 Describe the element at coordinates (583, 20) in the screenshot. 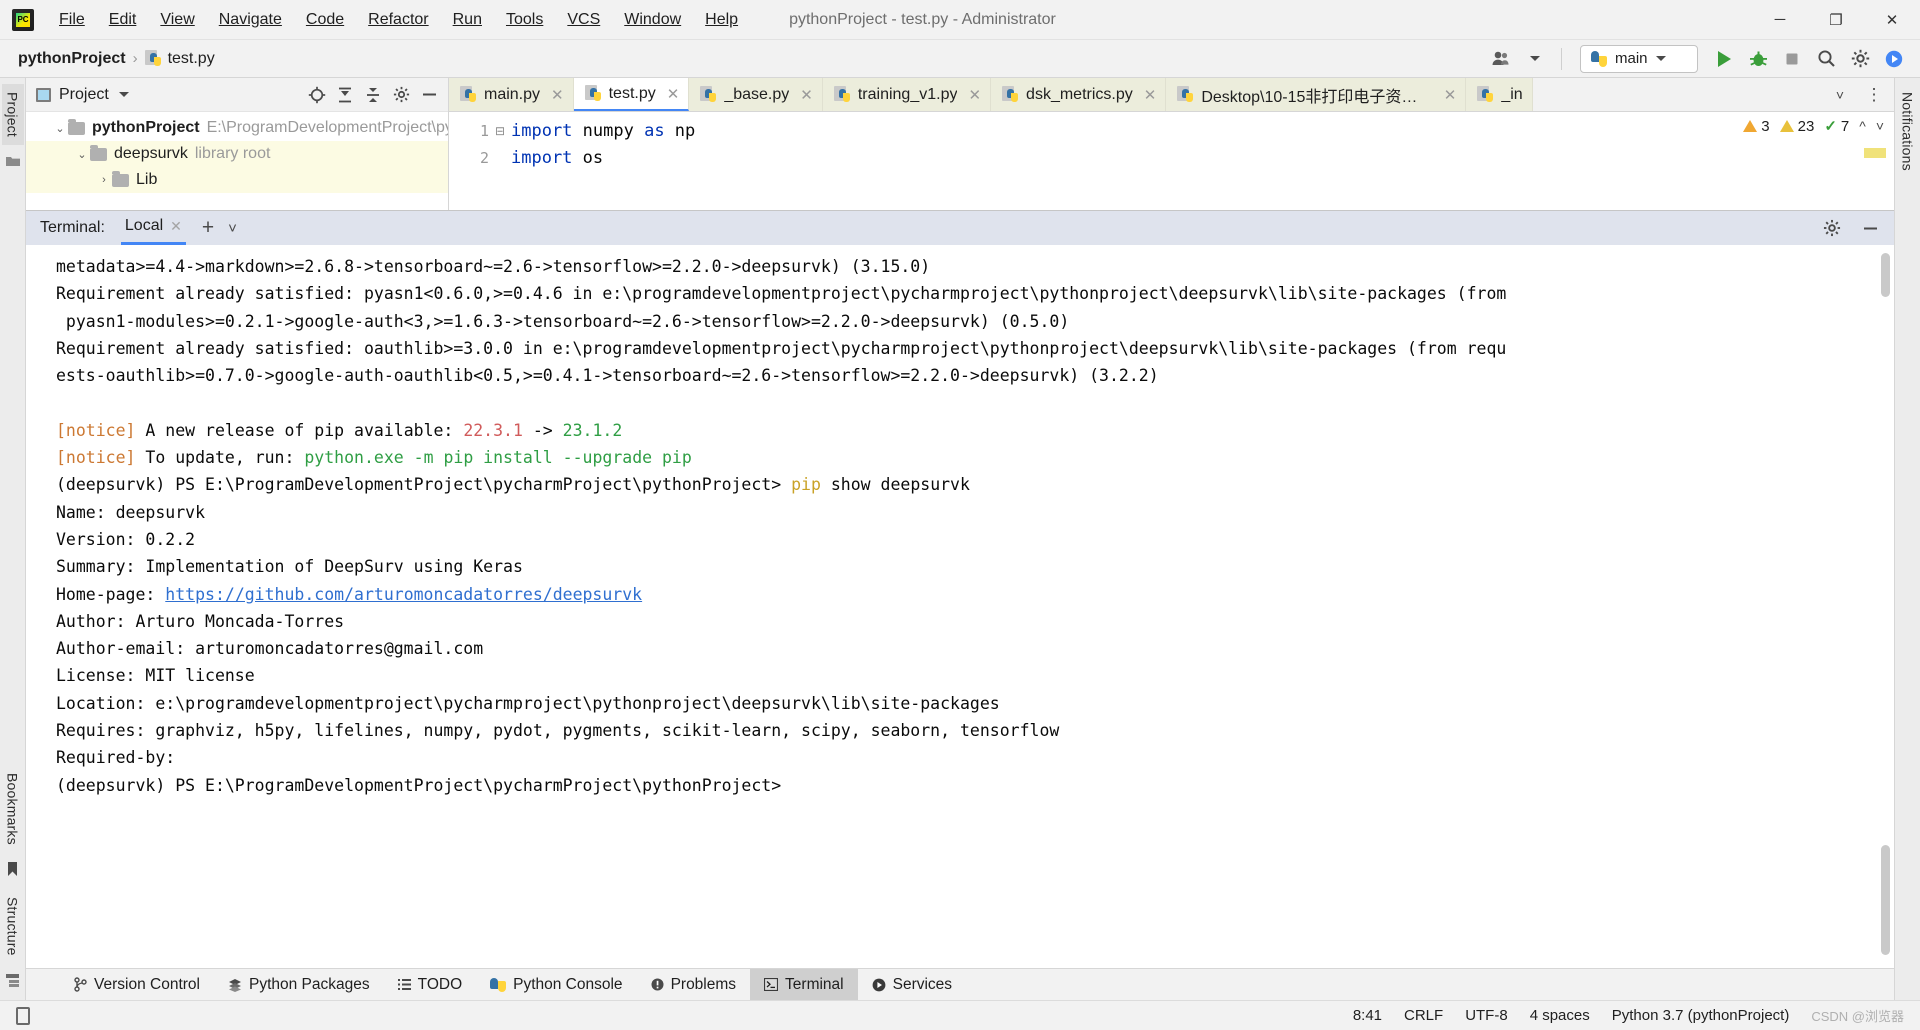

I see `menu-vcs: VCS` at that location.